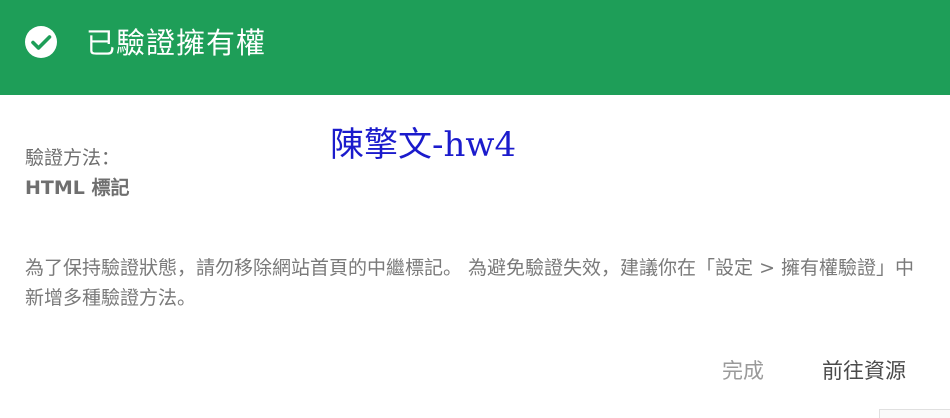 The width and height of the screenshot is (950, 418). What do you see at coordinates (423, 145) in the screenshot?
I see `author-annotation: 陳擎文-hw4` at bounding box center [423, 145].